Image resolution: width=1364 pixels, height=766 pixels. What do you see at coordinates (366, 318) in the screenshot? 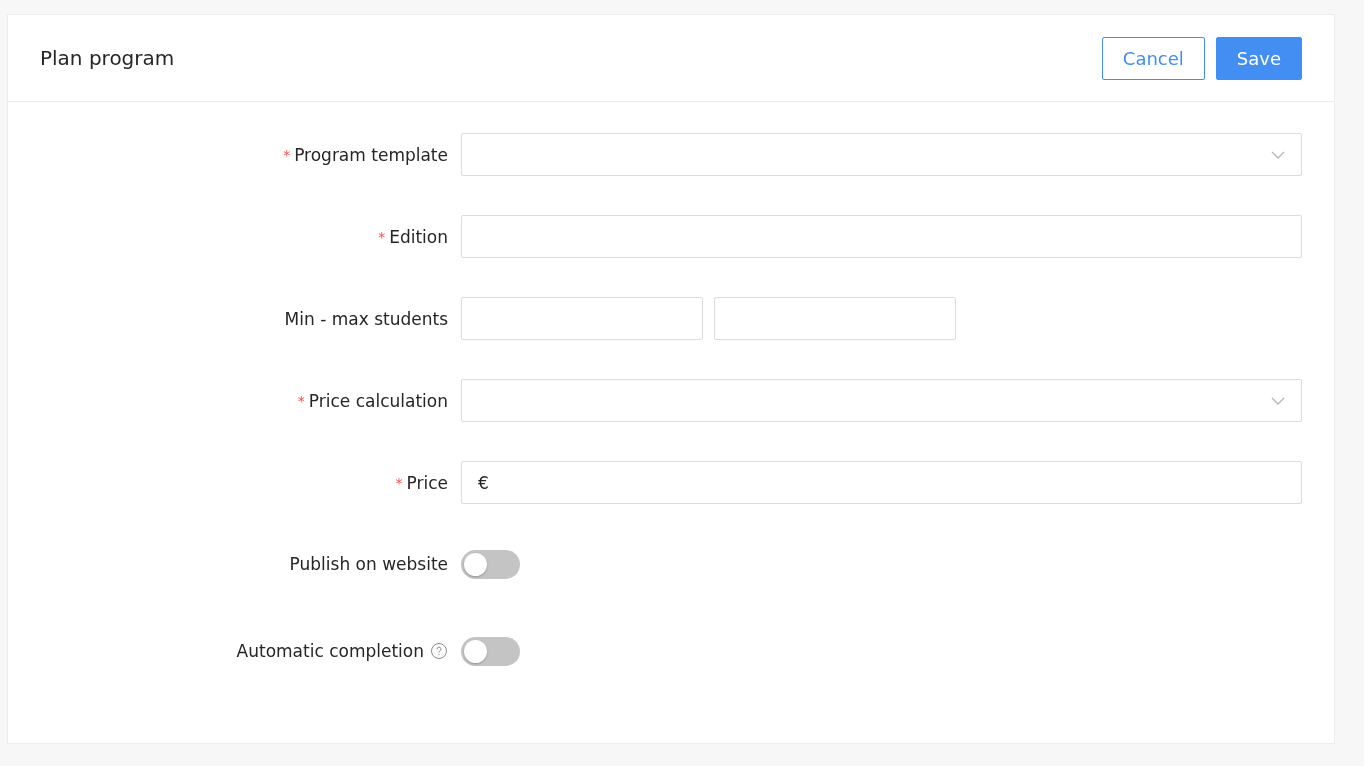
I see `field-label: Min - max students` at bounding box center [366, 318].